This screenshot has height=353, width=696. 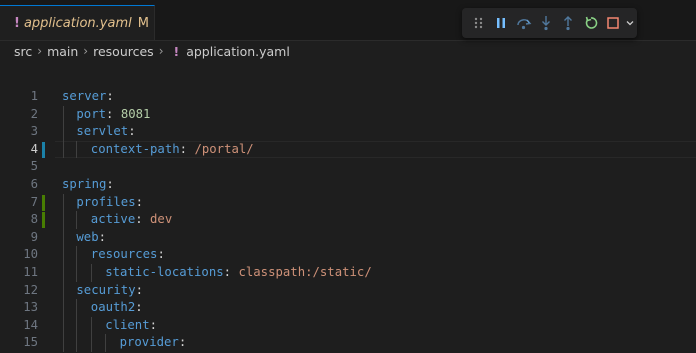 What do you see at coordinates (124, 254) in the screenshot?
I see `yaml-key: resources` at bounding box center [124, 254].